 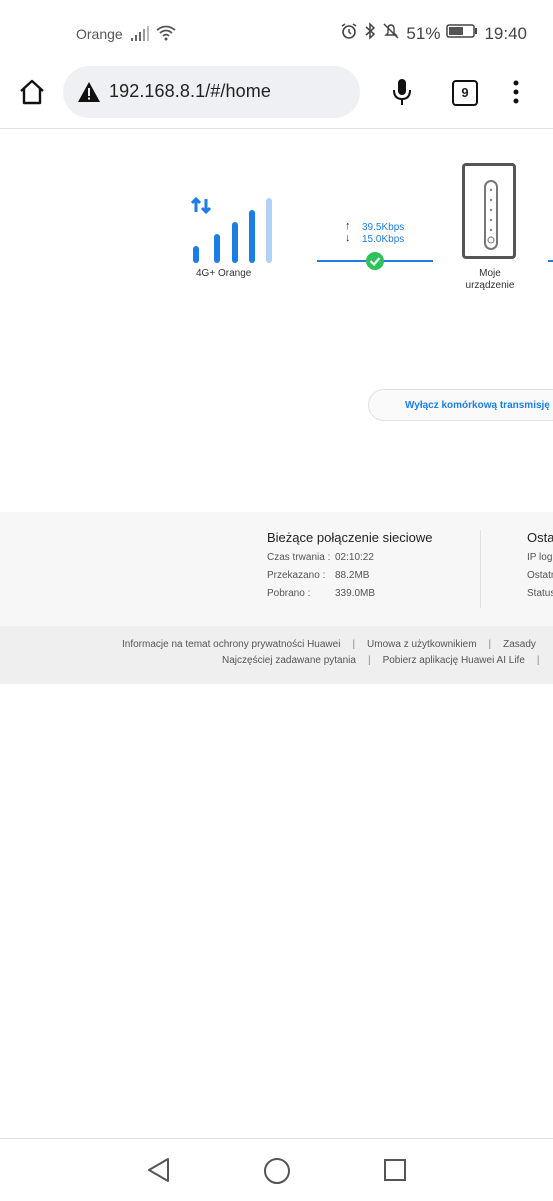 What do you see at coordinates (354, 557) in the screenshot?
I see `info-value: 02:10:22` at bounding box center [354, 557].